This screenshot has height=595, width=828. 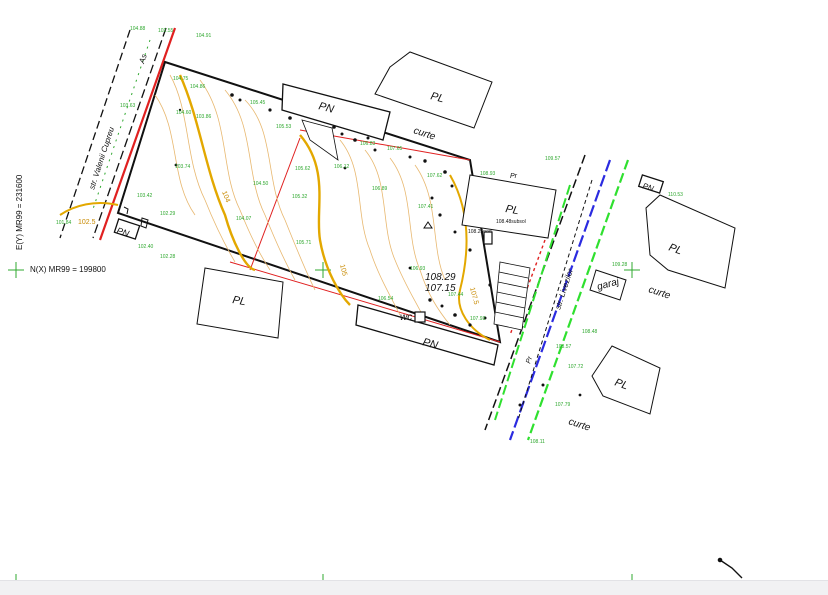 What do you see at coordinates (68, 269) in the screenshot?
I see `coordinate-x-label: N(X) MR99 = 199800` at bounding box center [68, 269].